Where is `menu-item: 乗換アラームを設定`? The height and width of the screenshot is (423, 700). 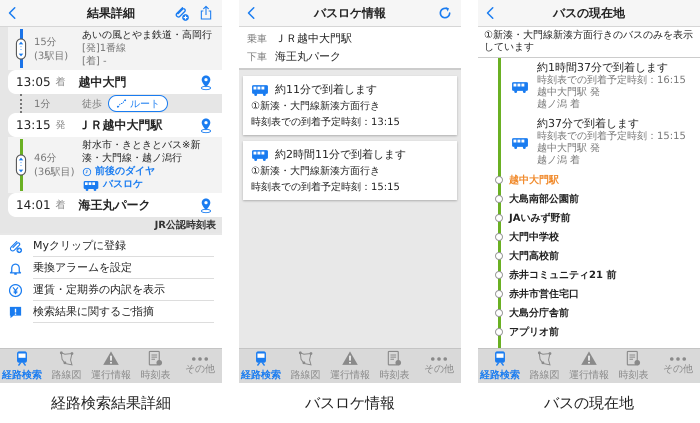 menu-item: 乗換アラームを設定 is located at coordinates (111, 268).